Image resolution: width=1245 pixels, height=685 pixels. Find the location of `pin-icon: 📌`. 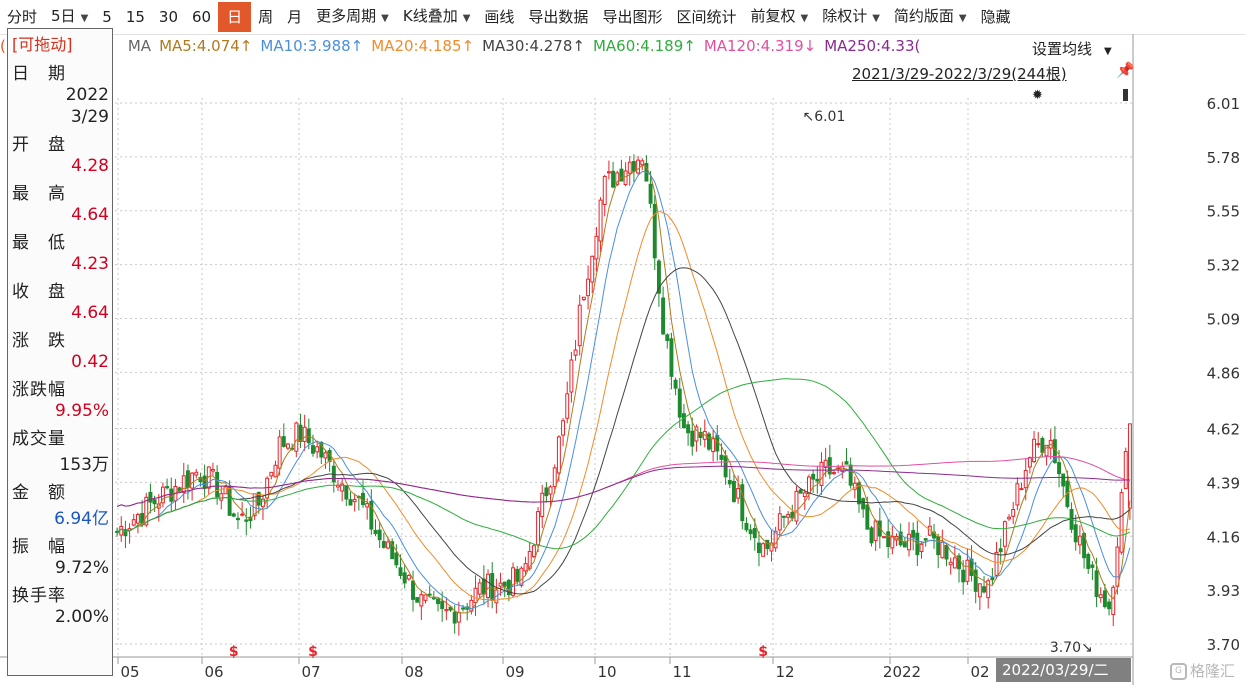

pin-icon: 📌 is located at coordinates (1125, 70).